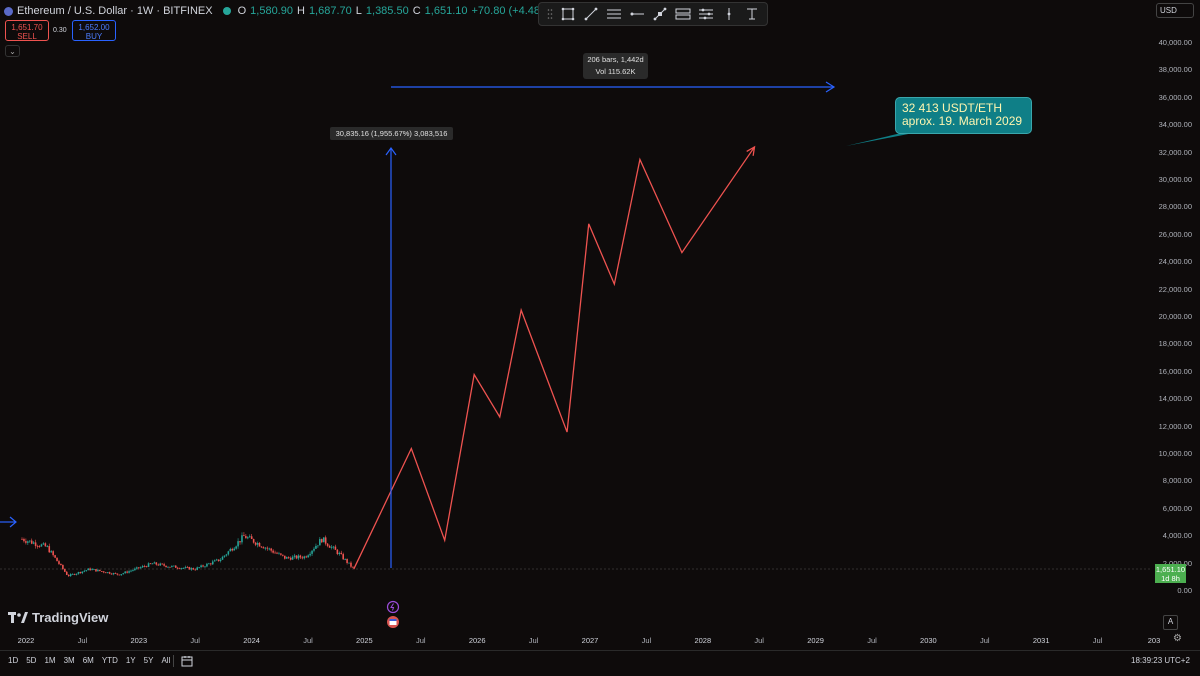  I want to click on price-range-icon, so click(683, 14).